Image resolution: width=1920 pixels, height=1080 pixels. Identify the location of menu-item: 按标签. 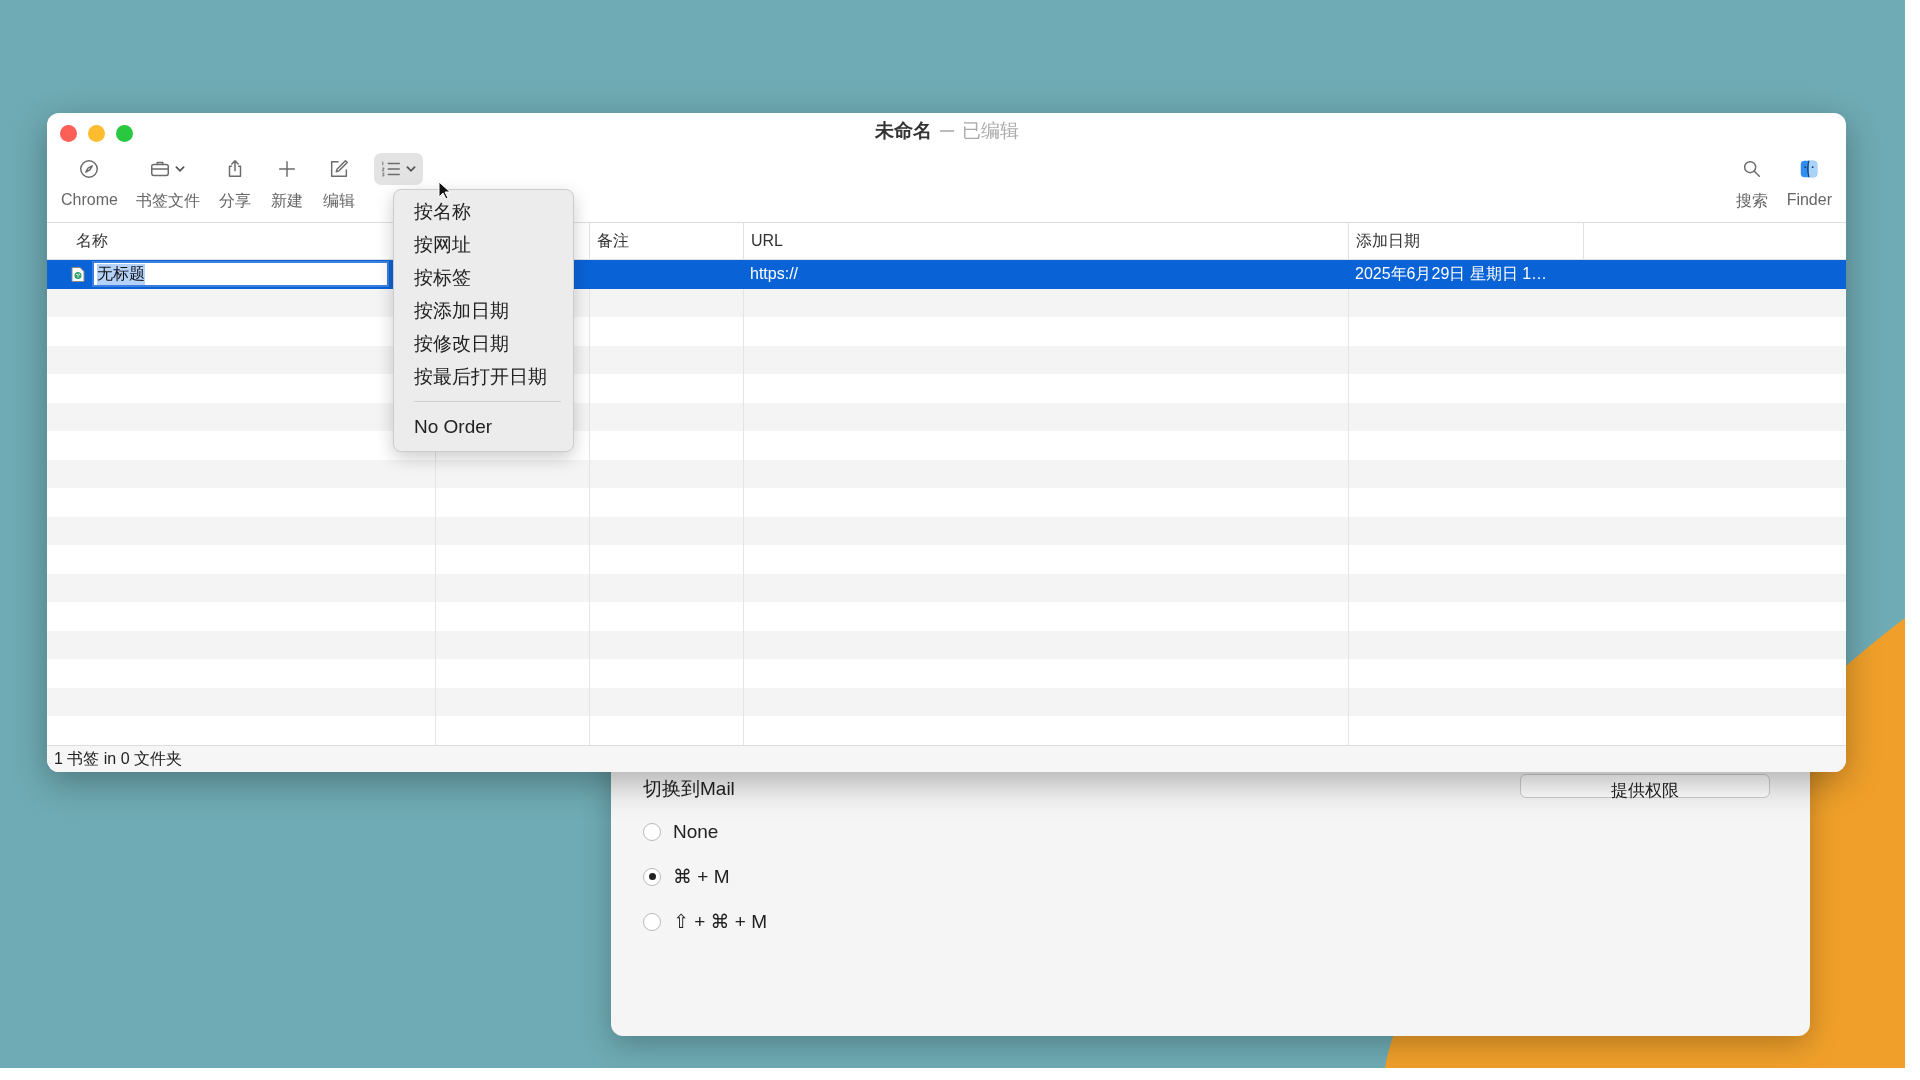
(487, 277).